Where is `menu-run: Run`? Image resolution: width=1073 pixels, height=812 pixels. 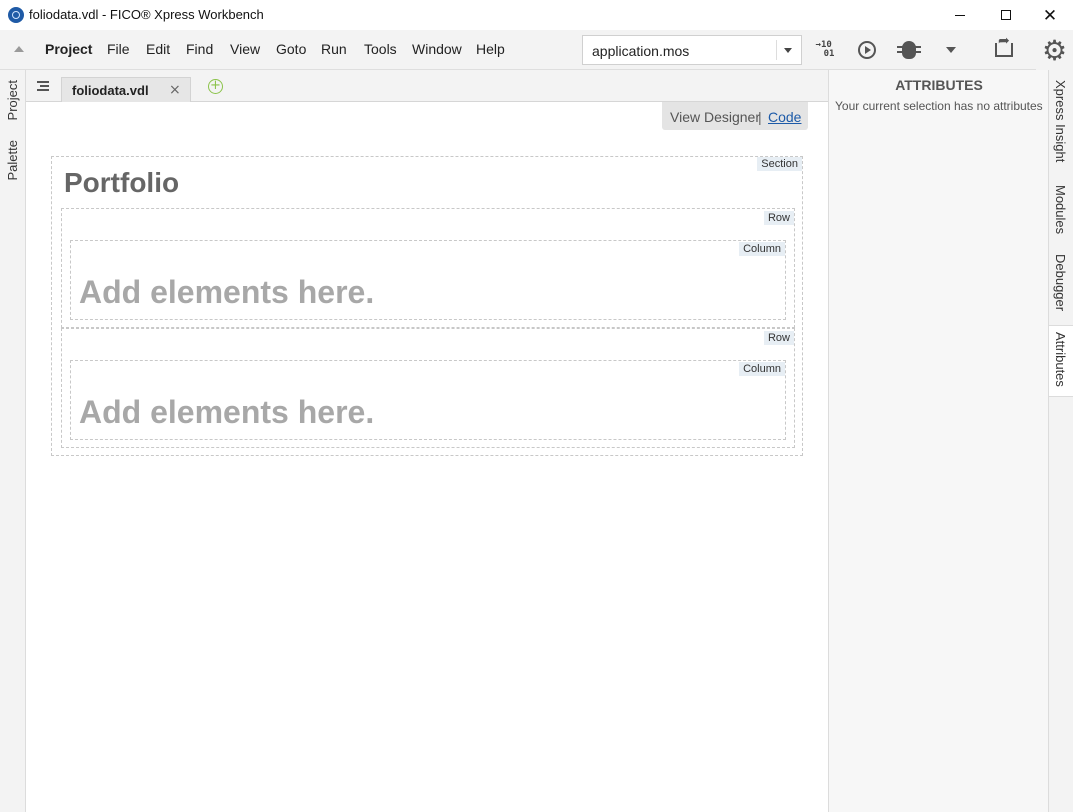
menu-run: Run is located at coordinates (334, 49).